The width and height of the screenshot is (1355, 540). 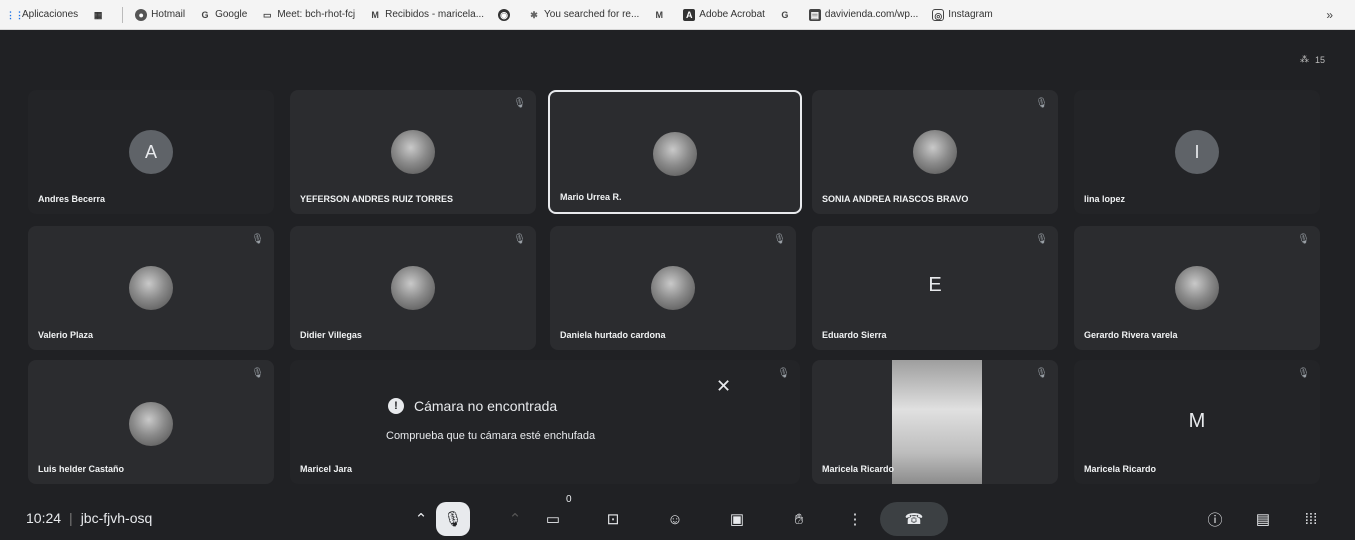 I want to click on participant-name: Gerardo Rivera varela, so click(x=1131, y=335).